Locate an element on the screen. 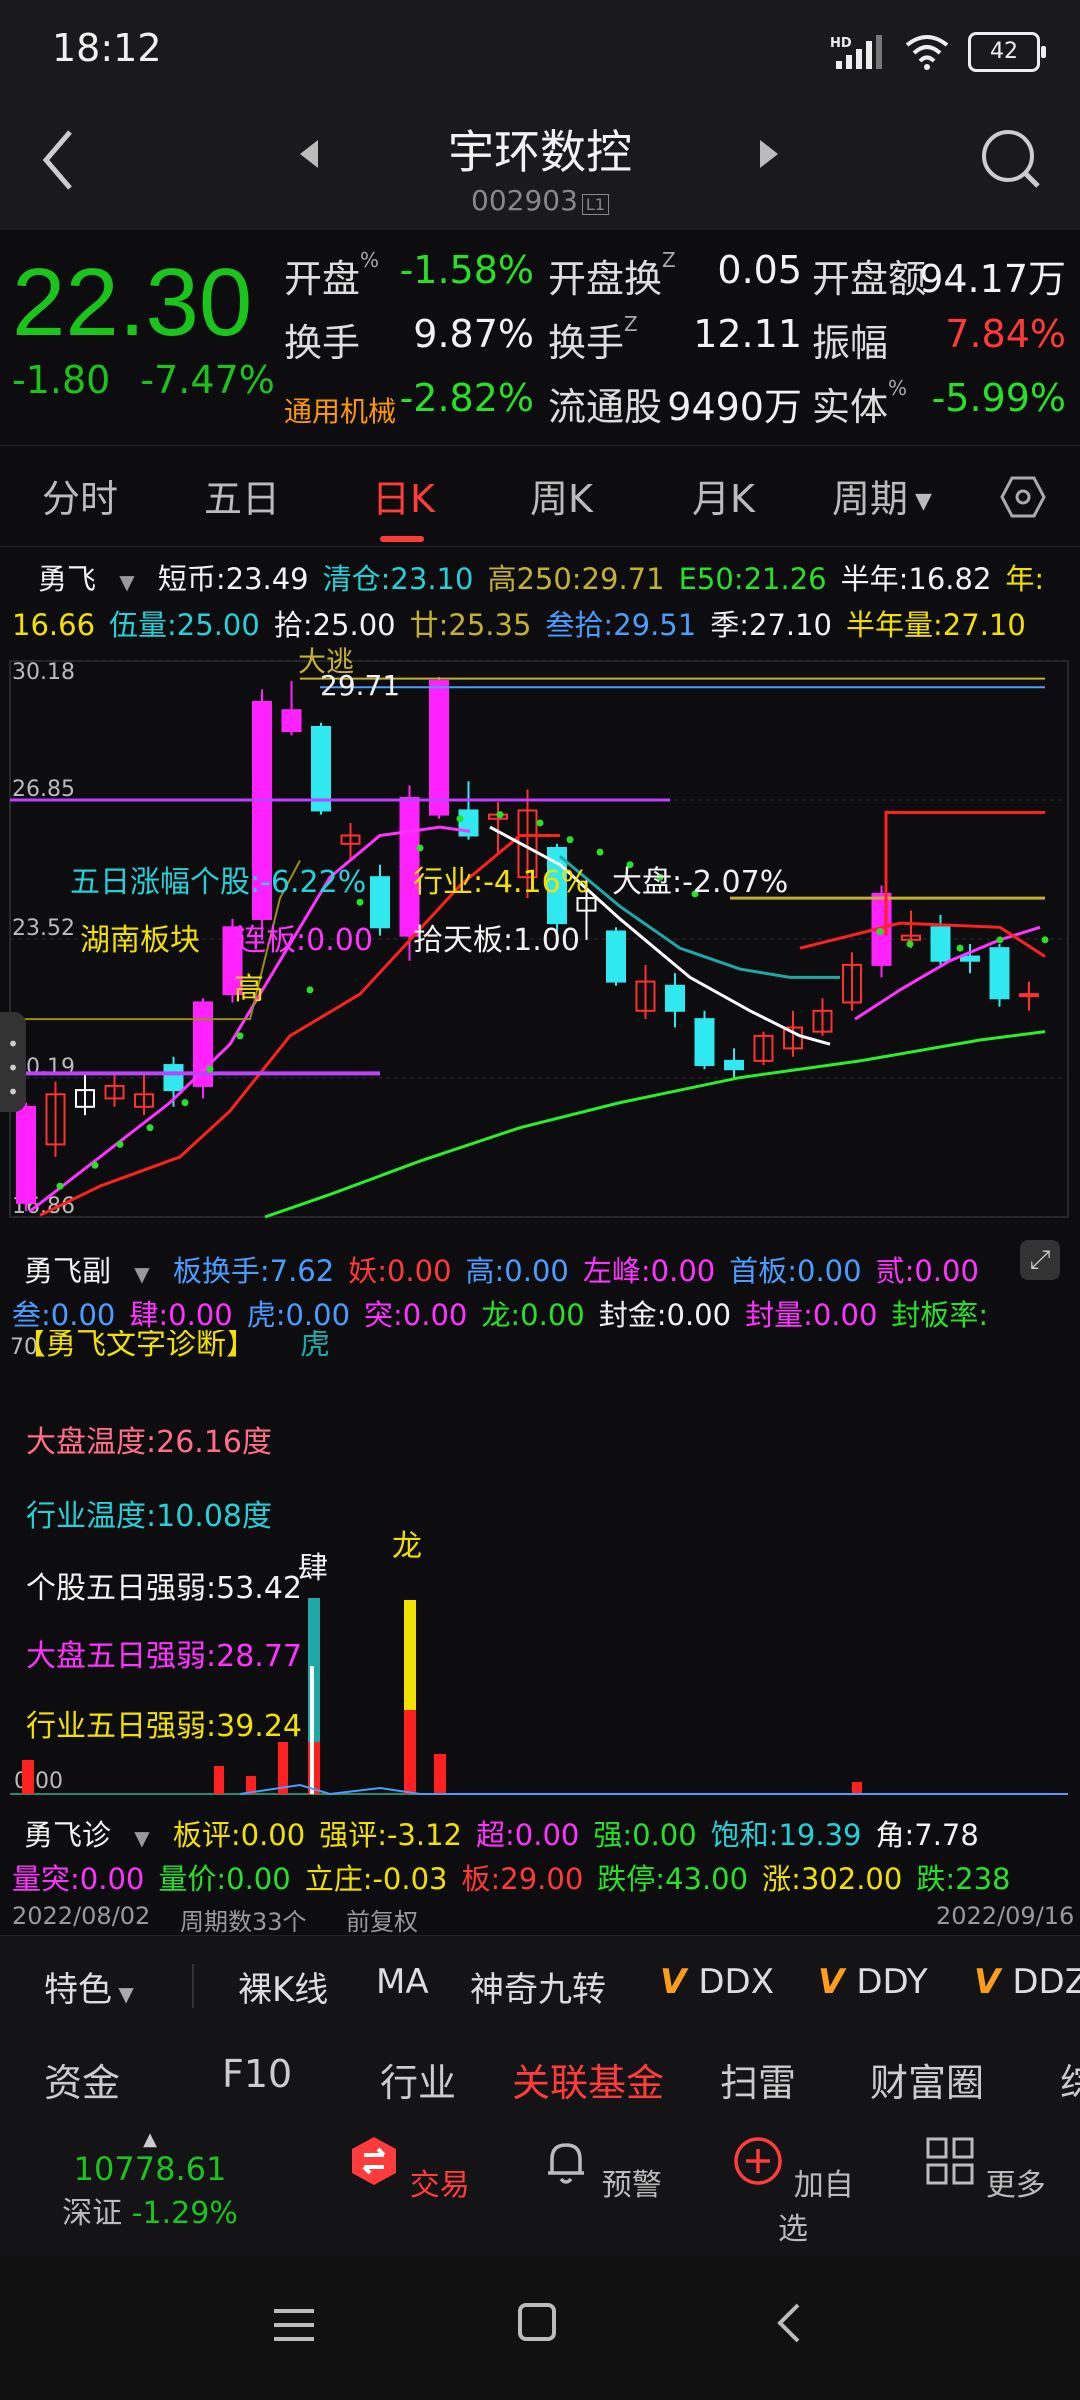  legend-item: 龙:0.00 is located at coordinates (533, 1315).